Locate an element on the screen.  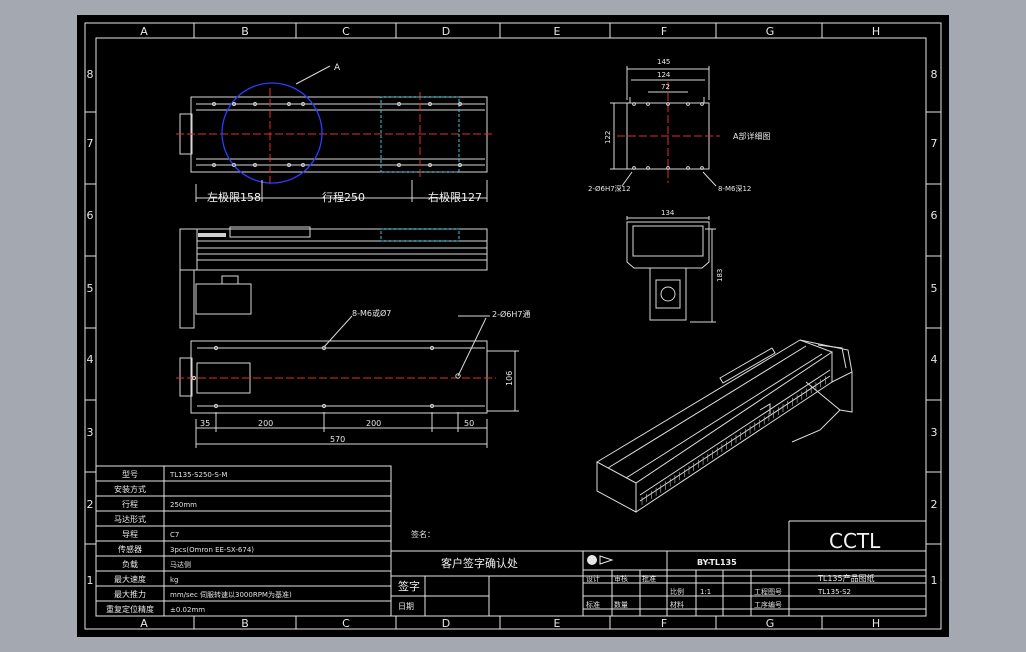
zone-col-bottom: A is located at coordinates (144, 623).